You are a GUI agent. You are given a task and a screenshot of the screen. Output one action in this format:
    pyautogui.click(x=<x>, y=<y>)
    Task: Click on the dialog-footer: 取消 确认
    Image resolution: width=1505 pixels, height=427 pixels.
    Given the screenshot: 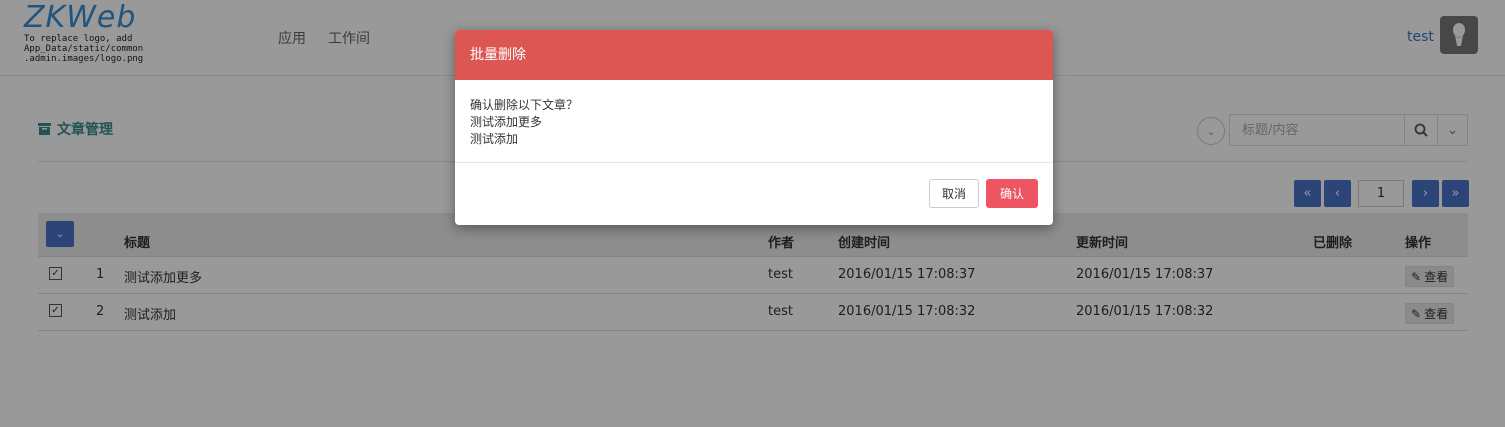 What is the action you would take?
    pyautogui.click(x=754, y=194)
    